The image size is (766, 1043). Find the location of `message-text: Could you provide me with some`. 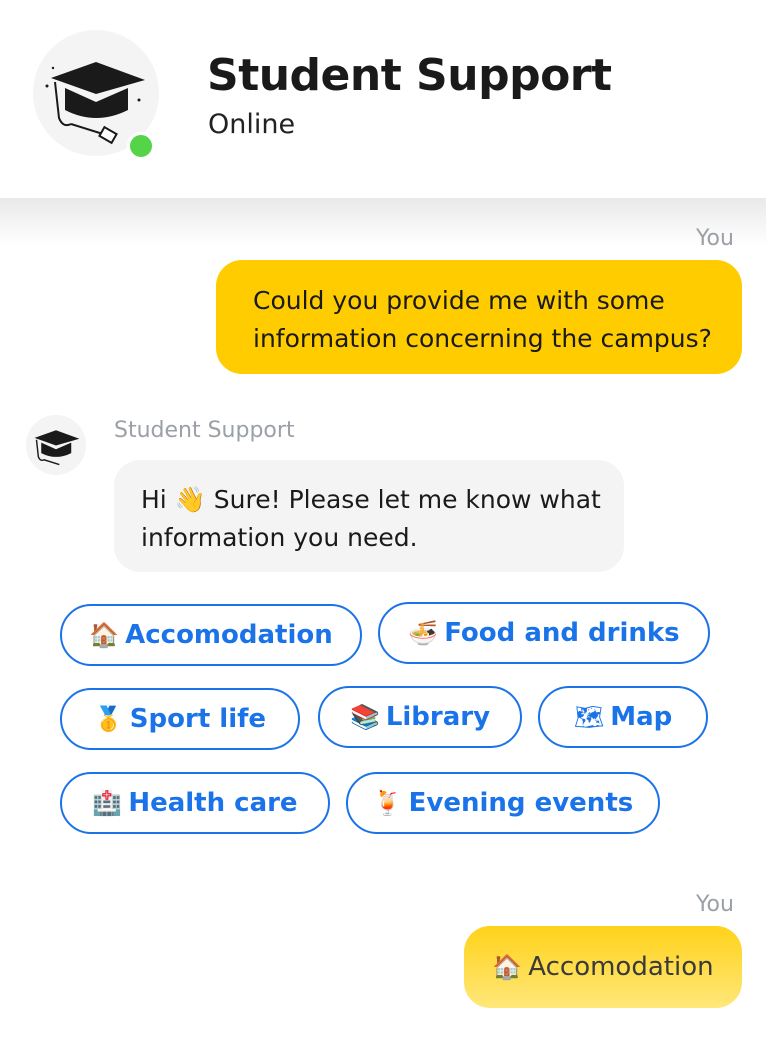

message-text: Could you provide me with some is located at coordinates (459, 300).